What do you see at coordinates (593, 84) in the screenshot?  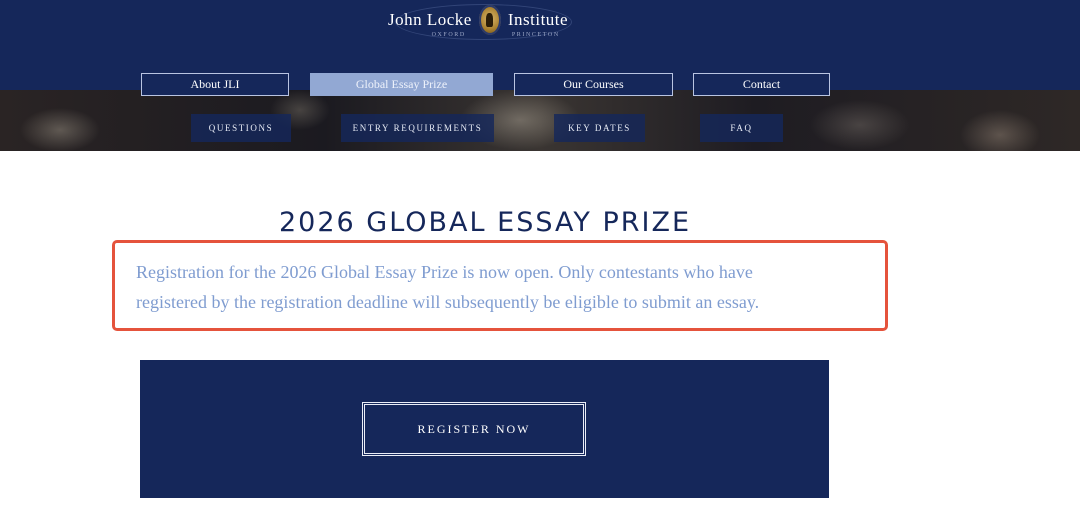 I see `nav-our-courses: Our Courses` at bounding box center [593, 84].